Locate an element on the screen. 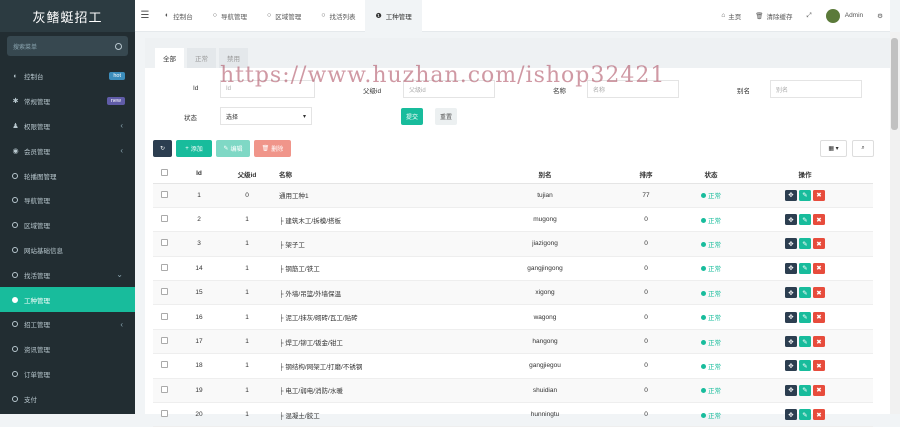 The height and width of the screenshot is (427, 900). sidebar-item-12: 订单管理 is located at coordinates (67, 374).